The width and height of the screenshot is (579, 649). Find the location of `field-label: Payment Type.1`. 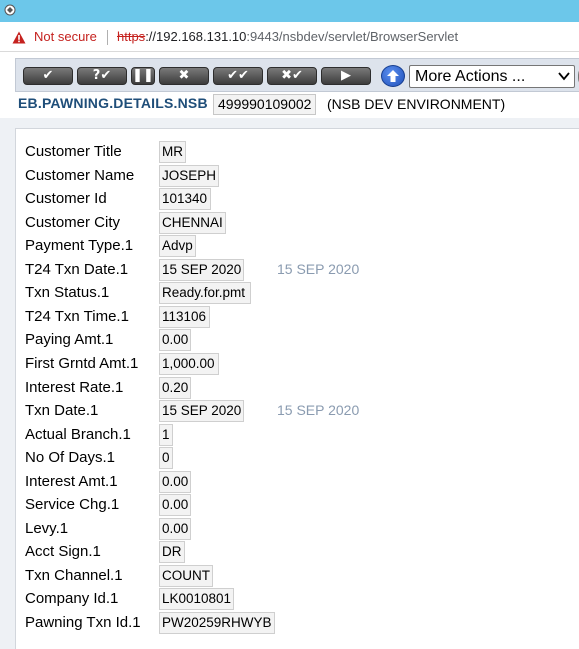

field-label: Payment Type.1 is located at coordinates (79, 245).